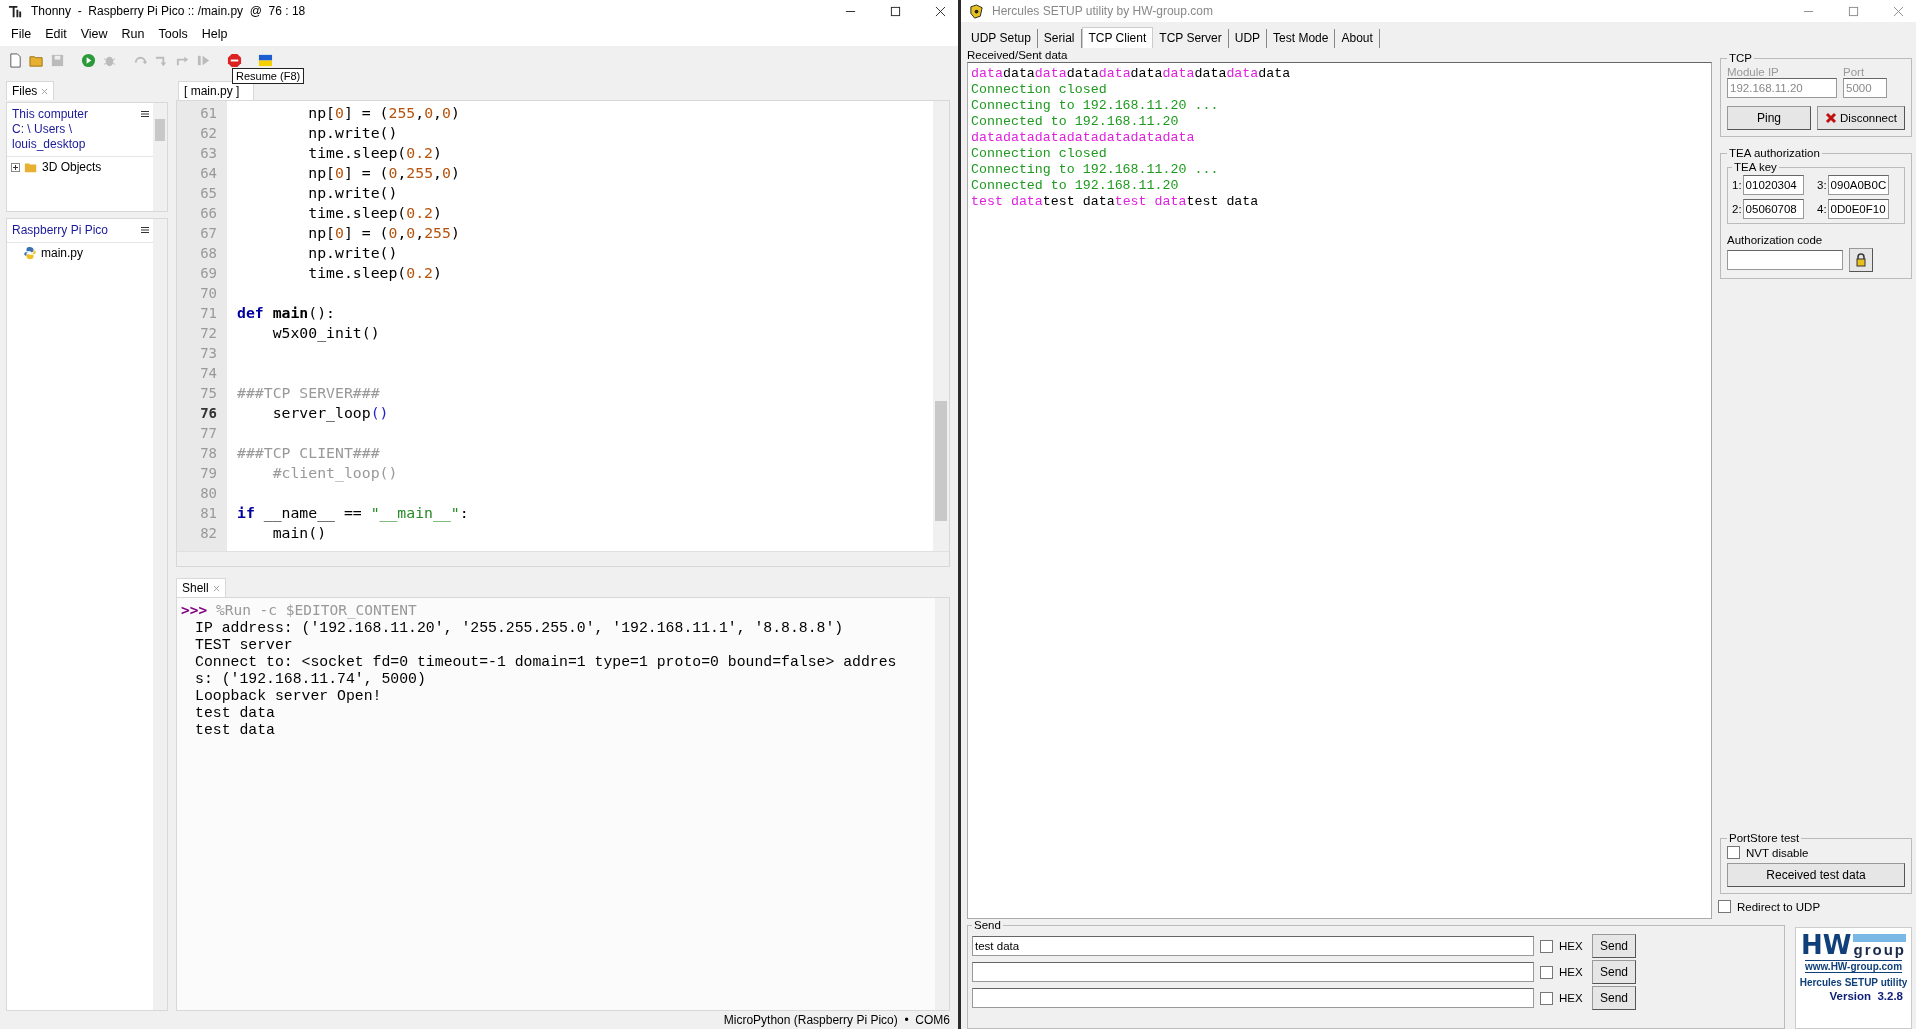  I want to click on line-number: 69, so click(208, 273).